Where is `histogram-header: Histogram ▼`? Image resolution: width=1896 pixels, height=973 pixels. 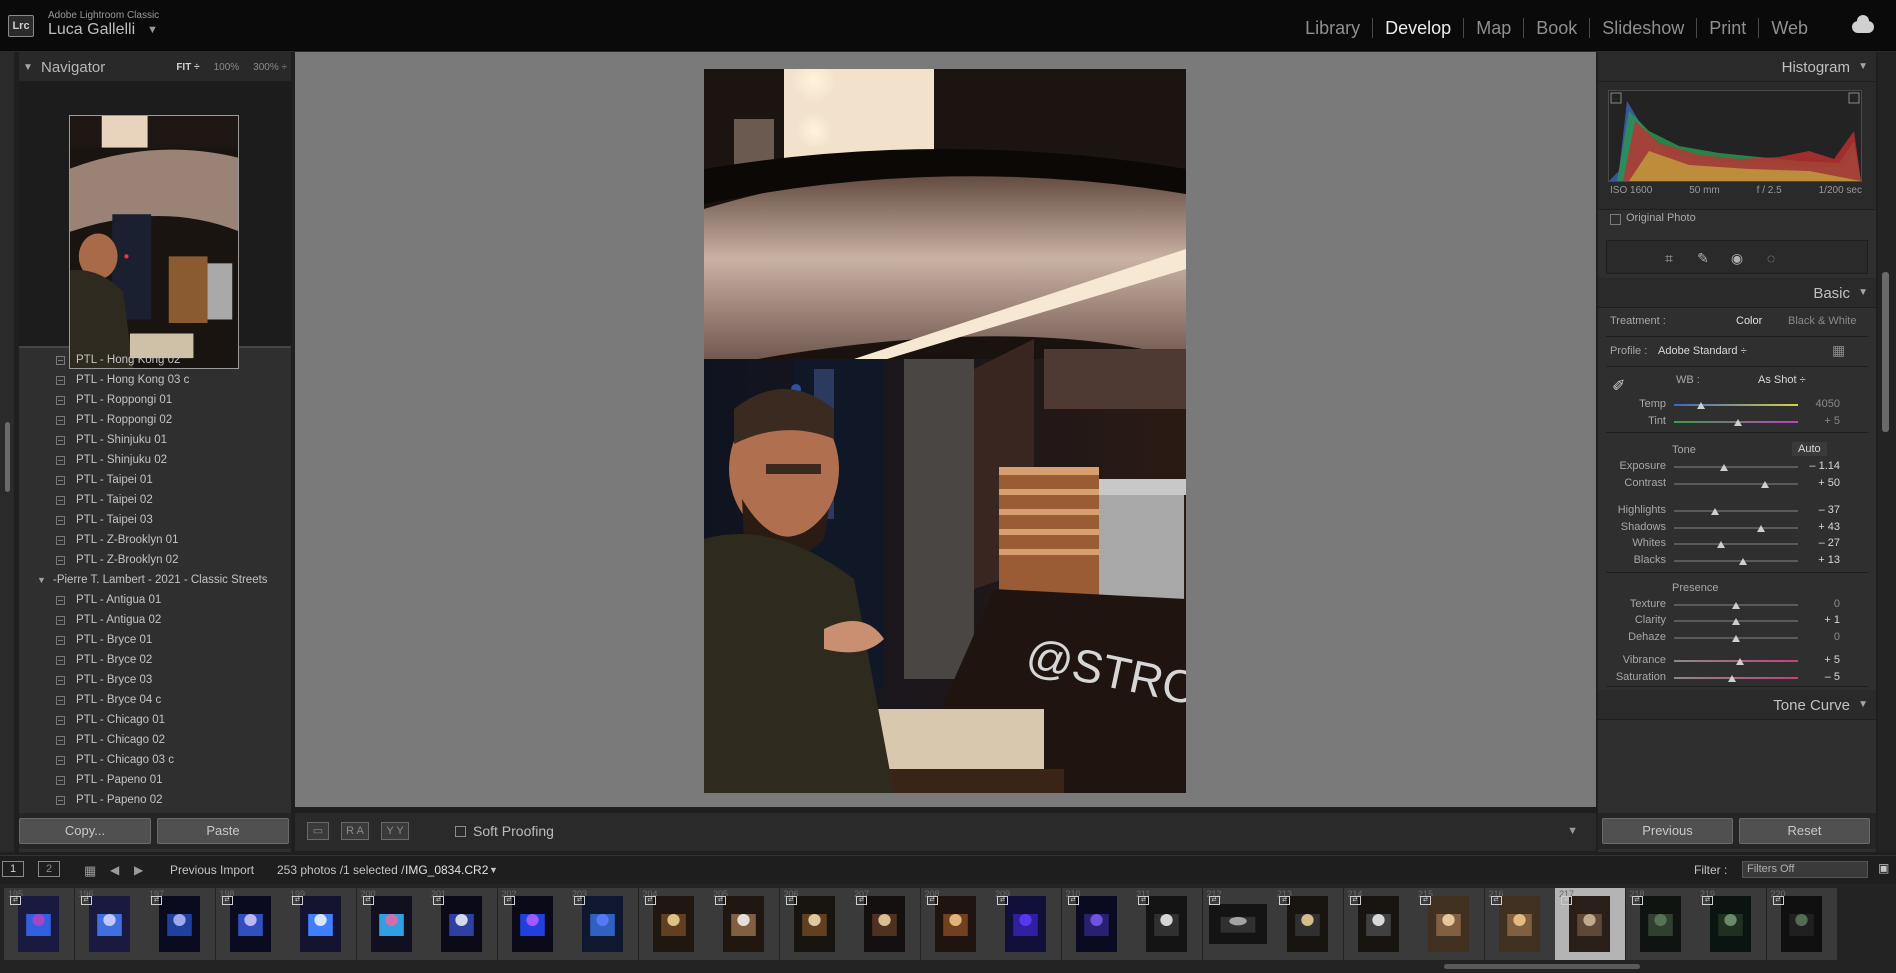
histogram-header: Histogram ▼ is located at coordinates (1737, 67).